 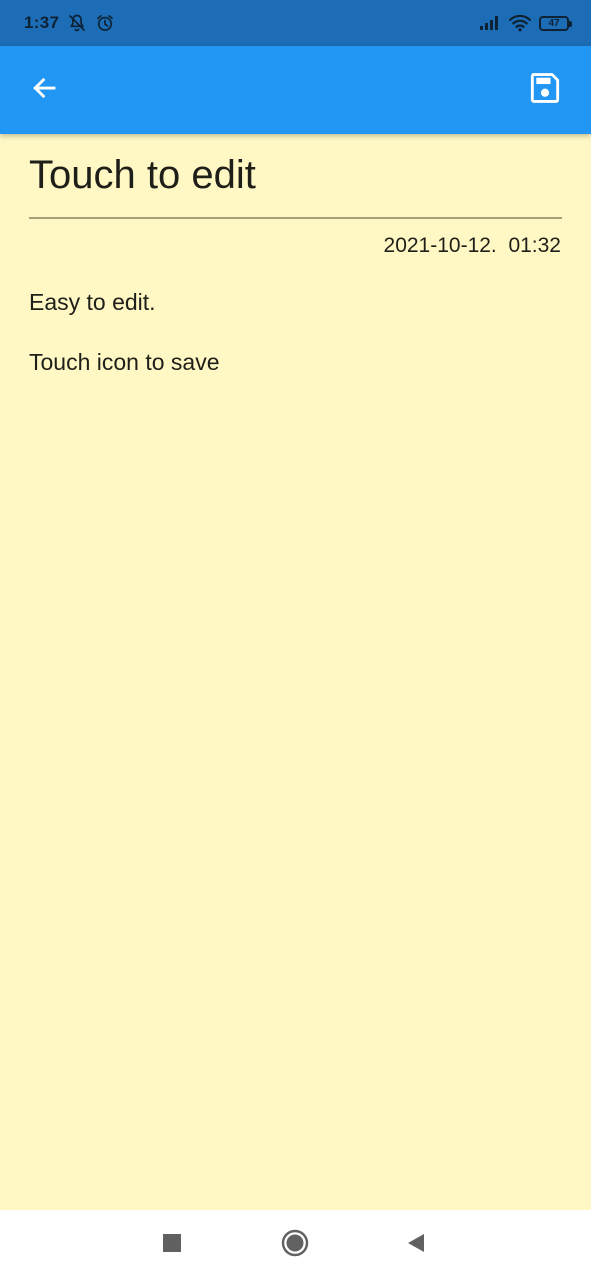 I want to click on status-left: 1:37, so click(x=69, y=23).